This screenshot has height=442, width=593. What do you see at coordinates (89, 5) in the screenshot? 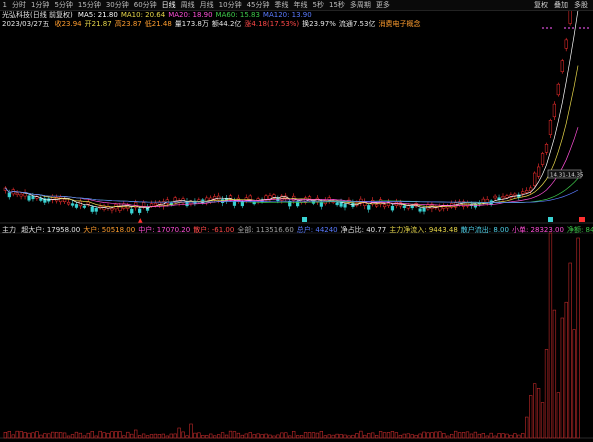
I see `tab-4: 15分钟` at bounding box center [89, 5].